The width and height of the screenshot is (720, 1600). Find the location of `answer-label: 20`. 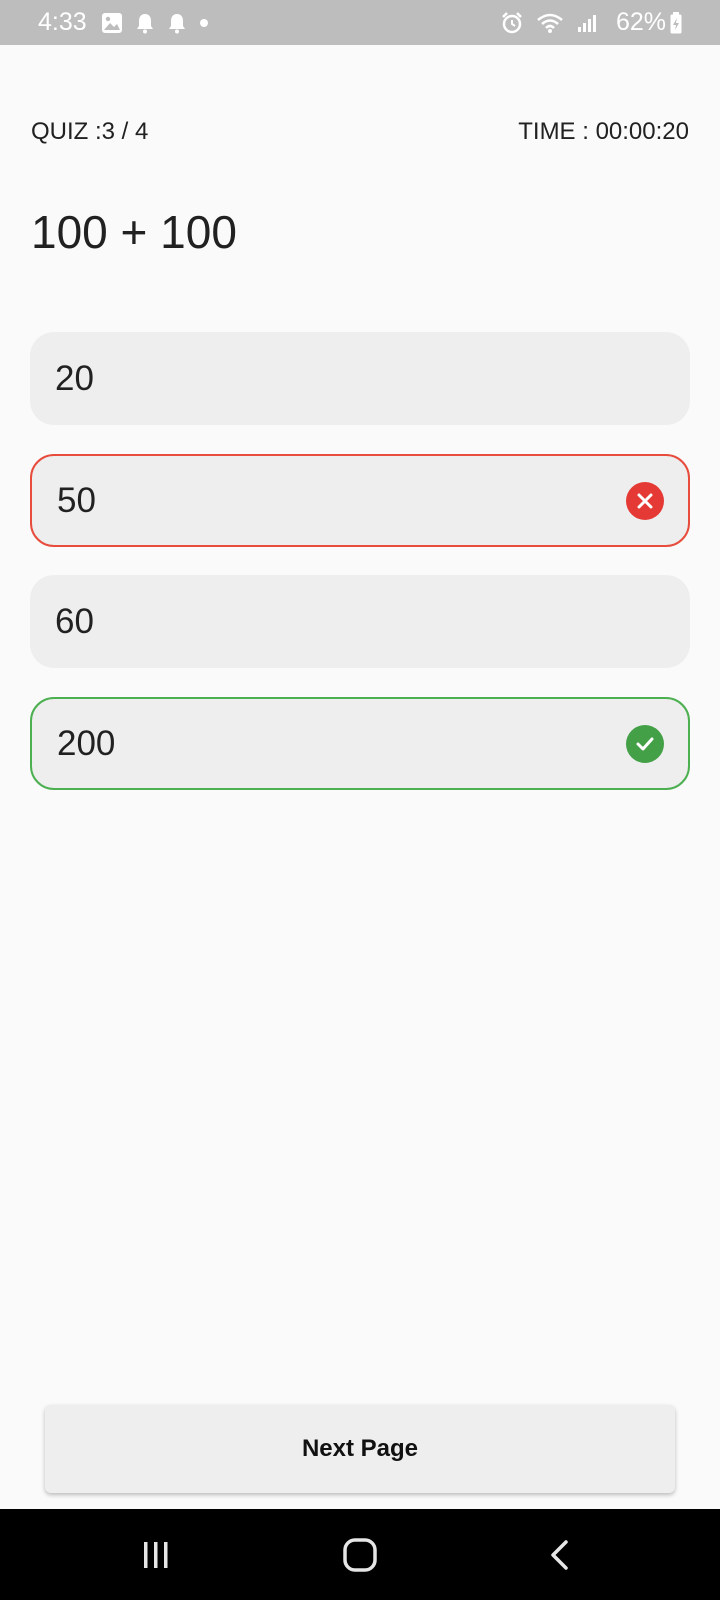

answer-label: 20 is located at coordinates (74, 378).